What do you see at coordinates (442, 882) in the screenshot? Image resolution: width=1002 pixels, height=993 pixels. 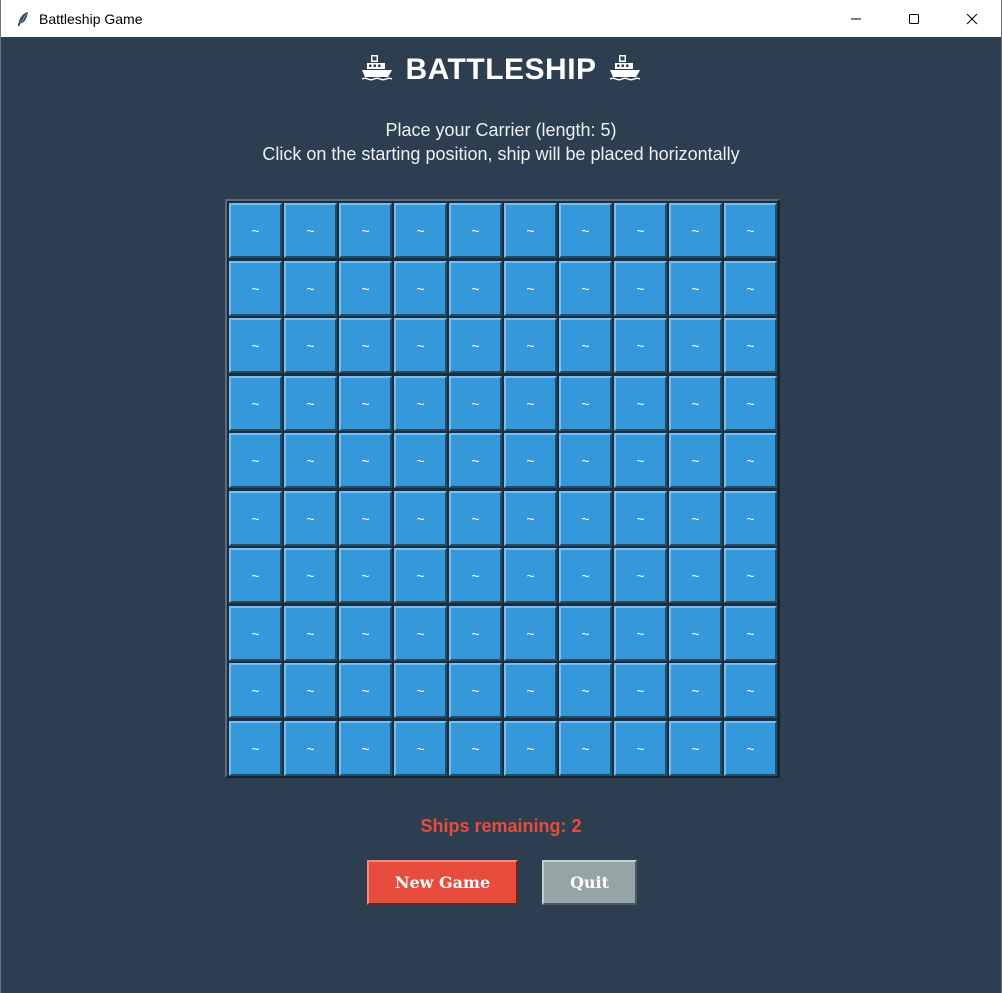 I see `new-game-button: New Game` at bounding box center [442, 882].